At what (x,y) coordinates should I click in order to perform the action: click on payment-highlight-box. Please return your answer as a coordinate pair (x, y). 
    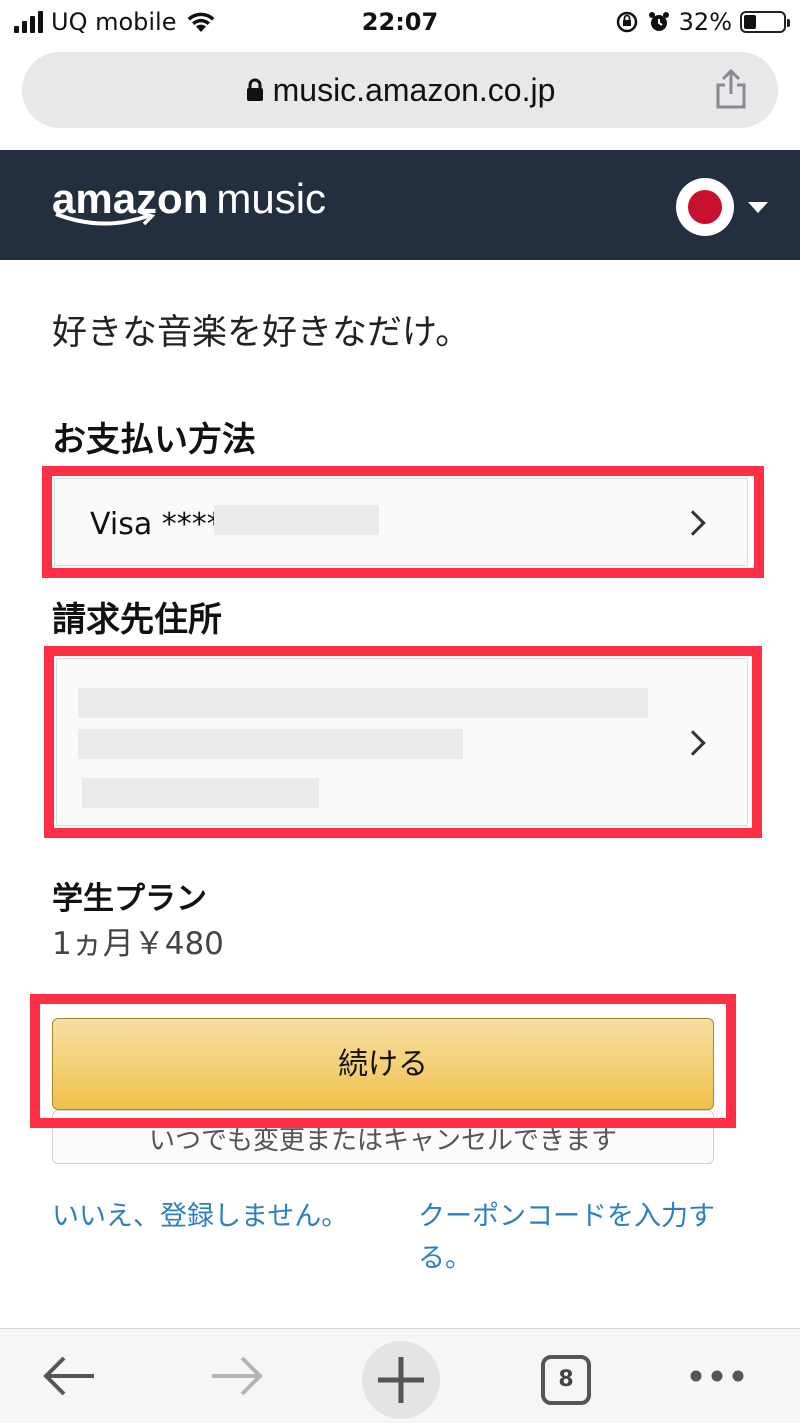
    Looking at the image, I should click on (403, 522).